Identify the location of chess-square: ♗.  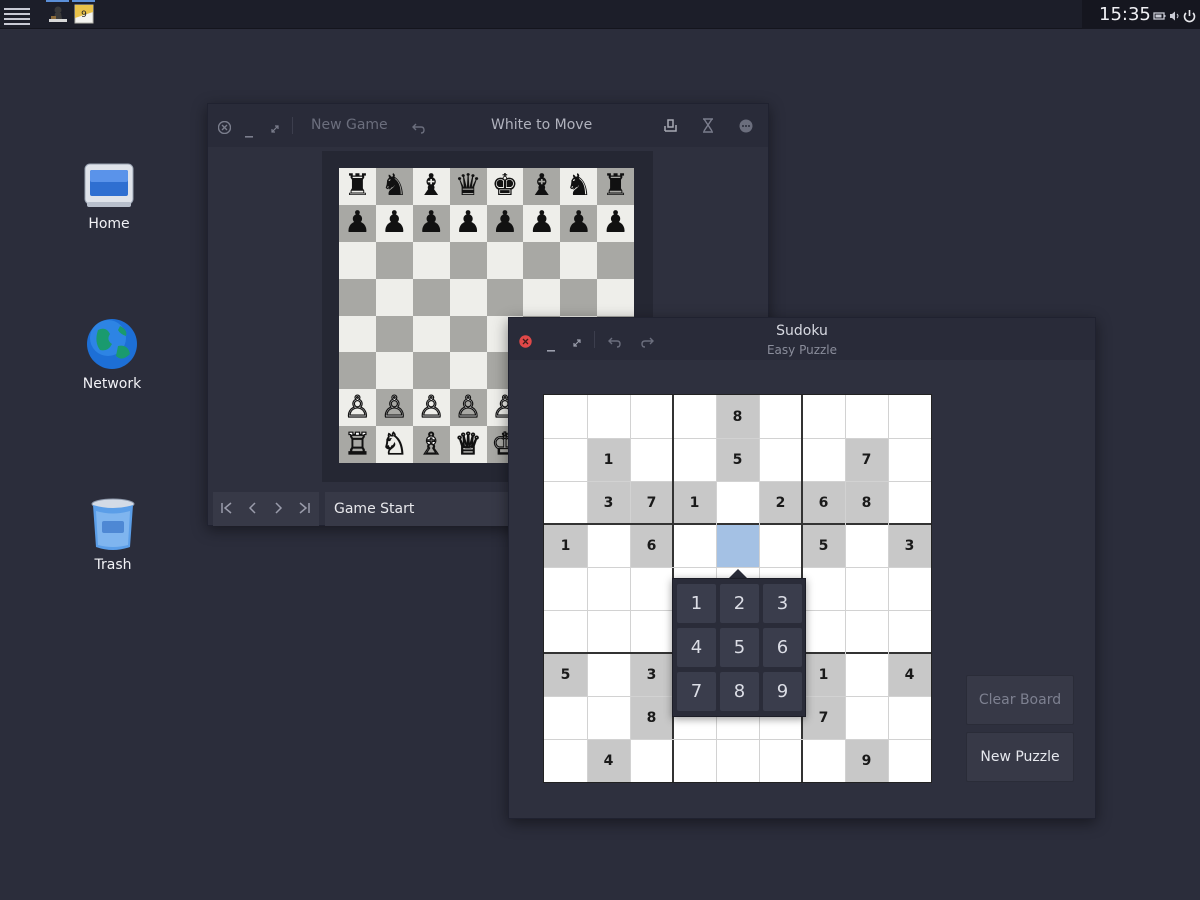
(431, 444).